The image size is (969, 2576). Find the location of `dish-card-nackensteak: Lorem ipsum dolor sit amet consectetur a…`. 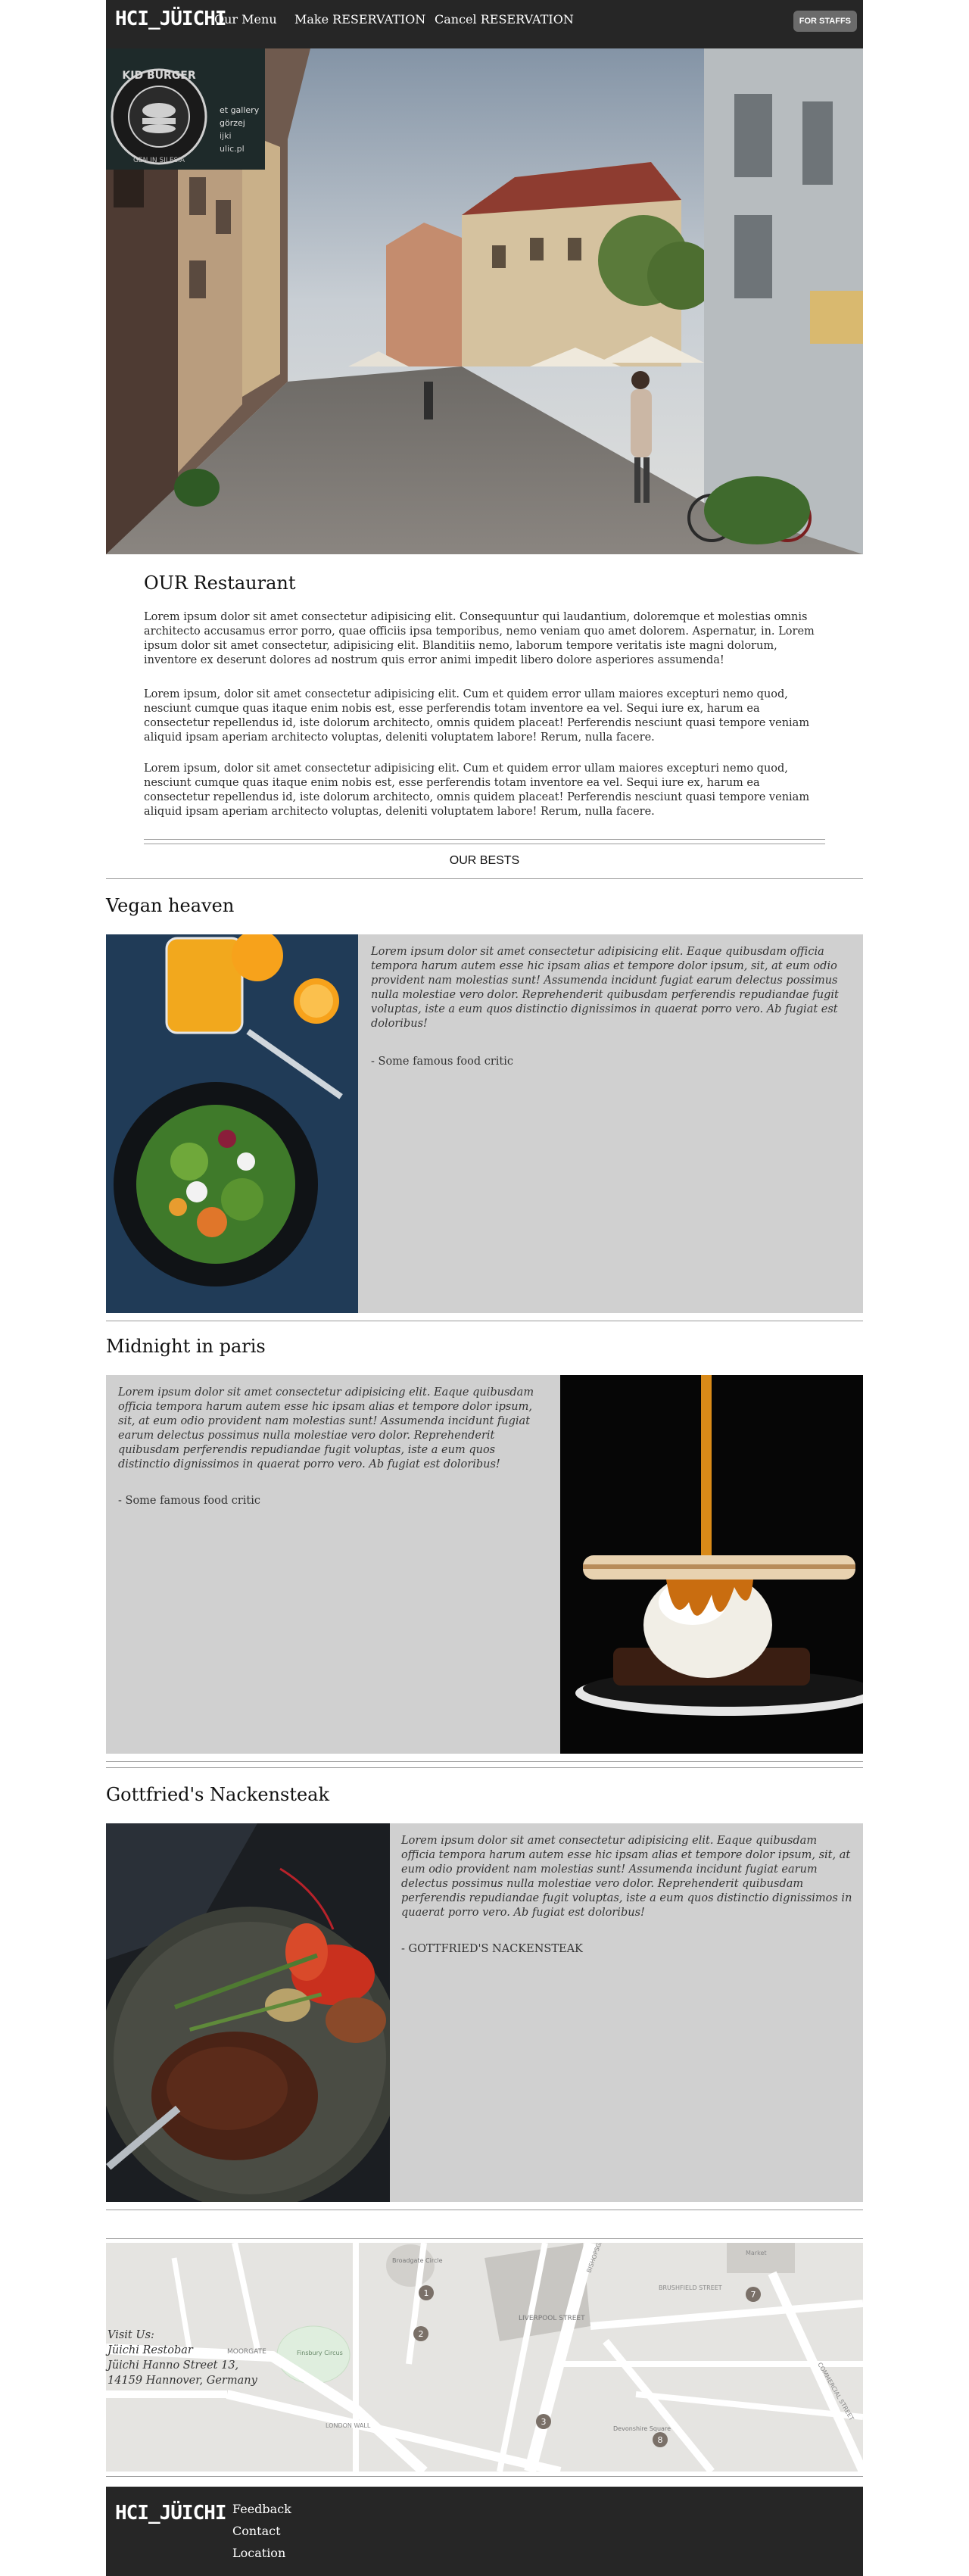

dish-card-nackensteak: Lorem ipsum dolor sit amet consectetur a… is located at coordinates (484, 2012).